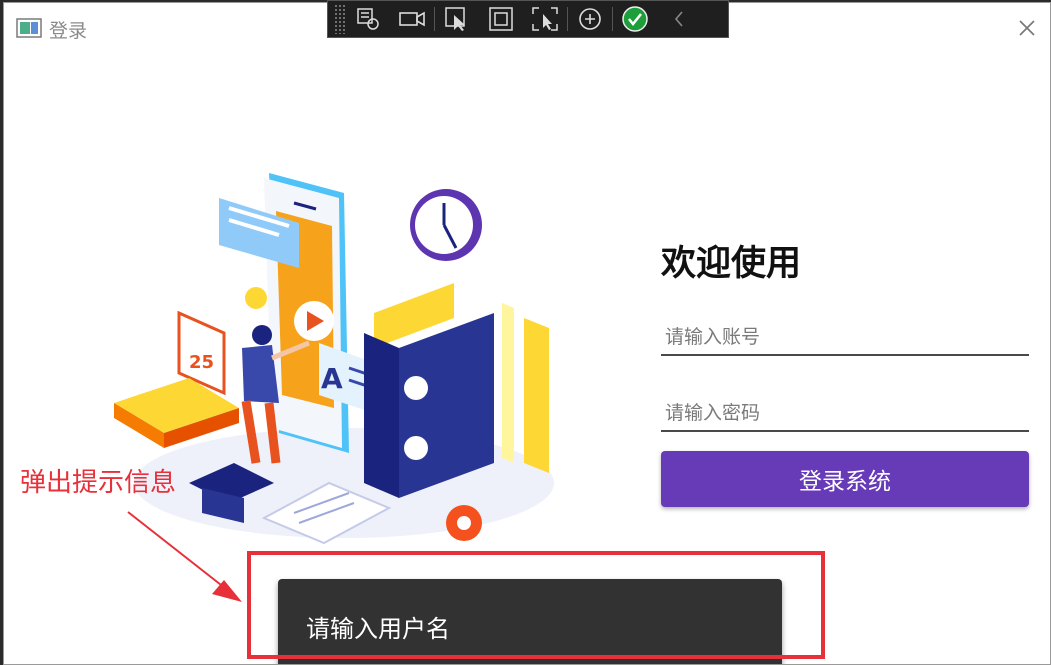  What do you see at coordinates (201, 362) in the screenshot?
I see `calendar-day: 25` at bounding box center [201, 362].